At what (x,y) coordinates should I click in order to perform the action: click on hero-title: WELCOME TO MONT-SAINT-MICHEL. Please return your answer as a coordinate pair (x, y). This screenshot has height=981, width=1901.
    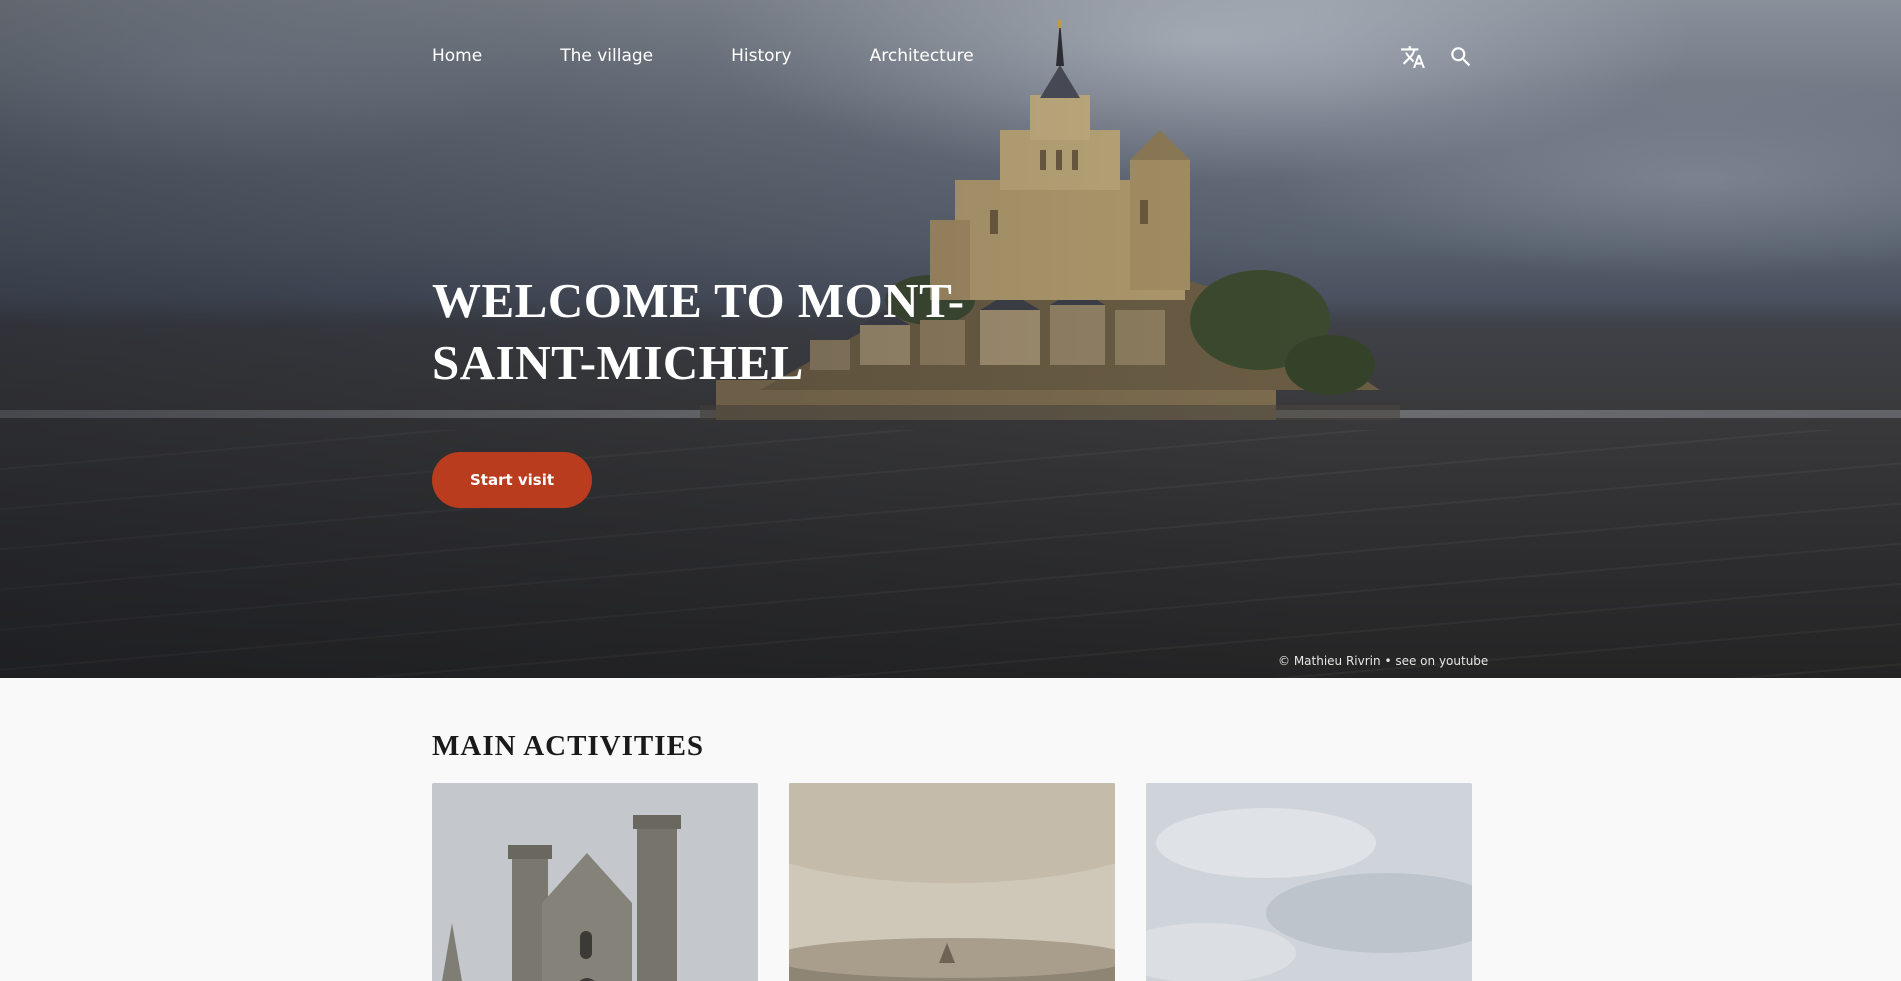
    Looking at the image, I should click on (698, 331).